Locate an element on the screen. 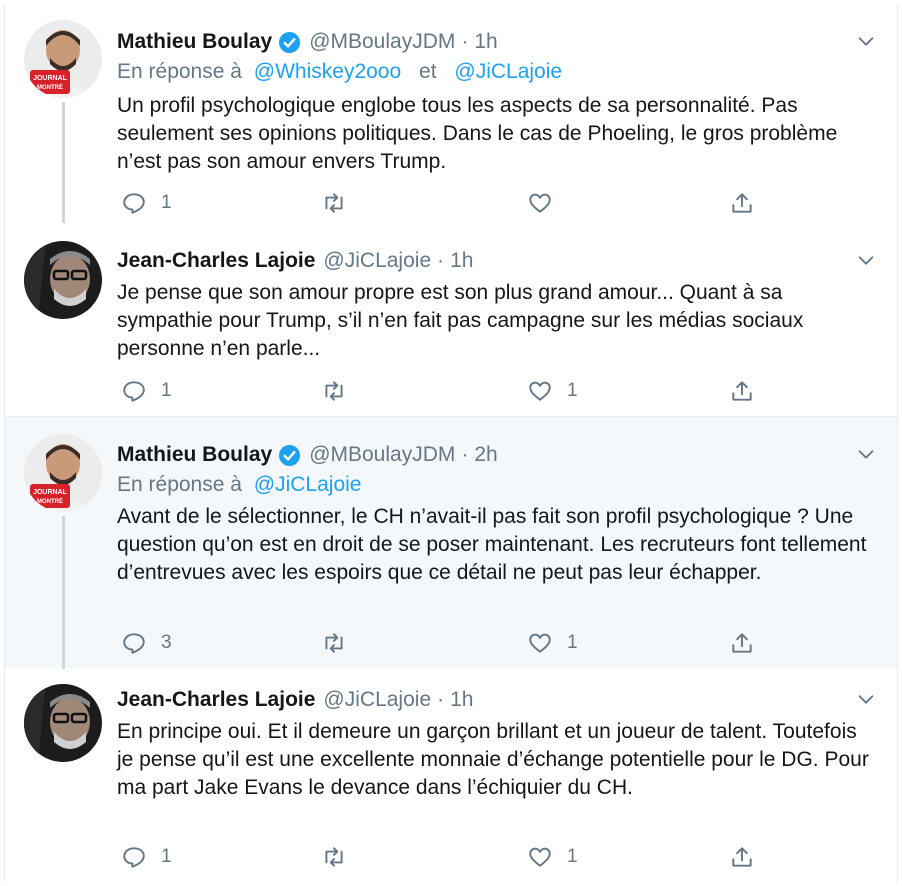 The width and height of the screenshot is (902, 886). mention-link: @Whiskey2ooo is located at coordinates (327, 71).